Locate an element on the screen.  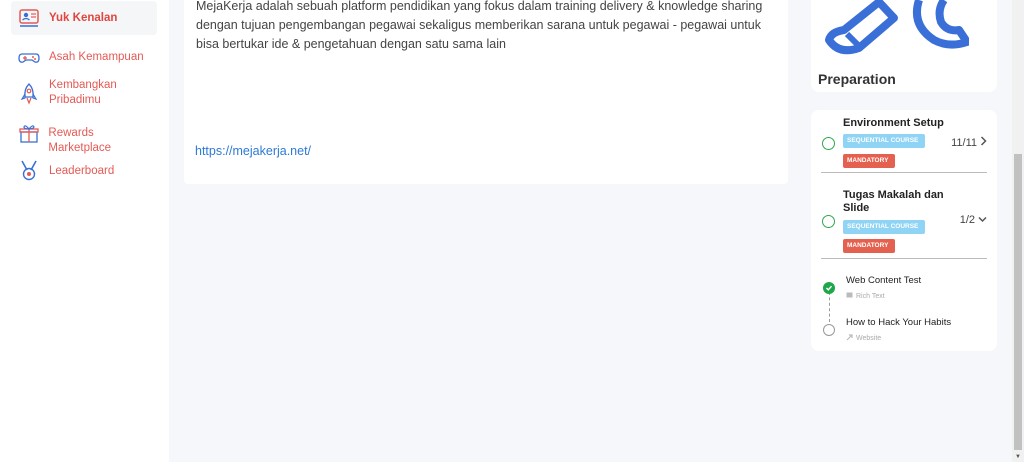
sub-item-type: Website is located at coordinates (863, 338).